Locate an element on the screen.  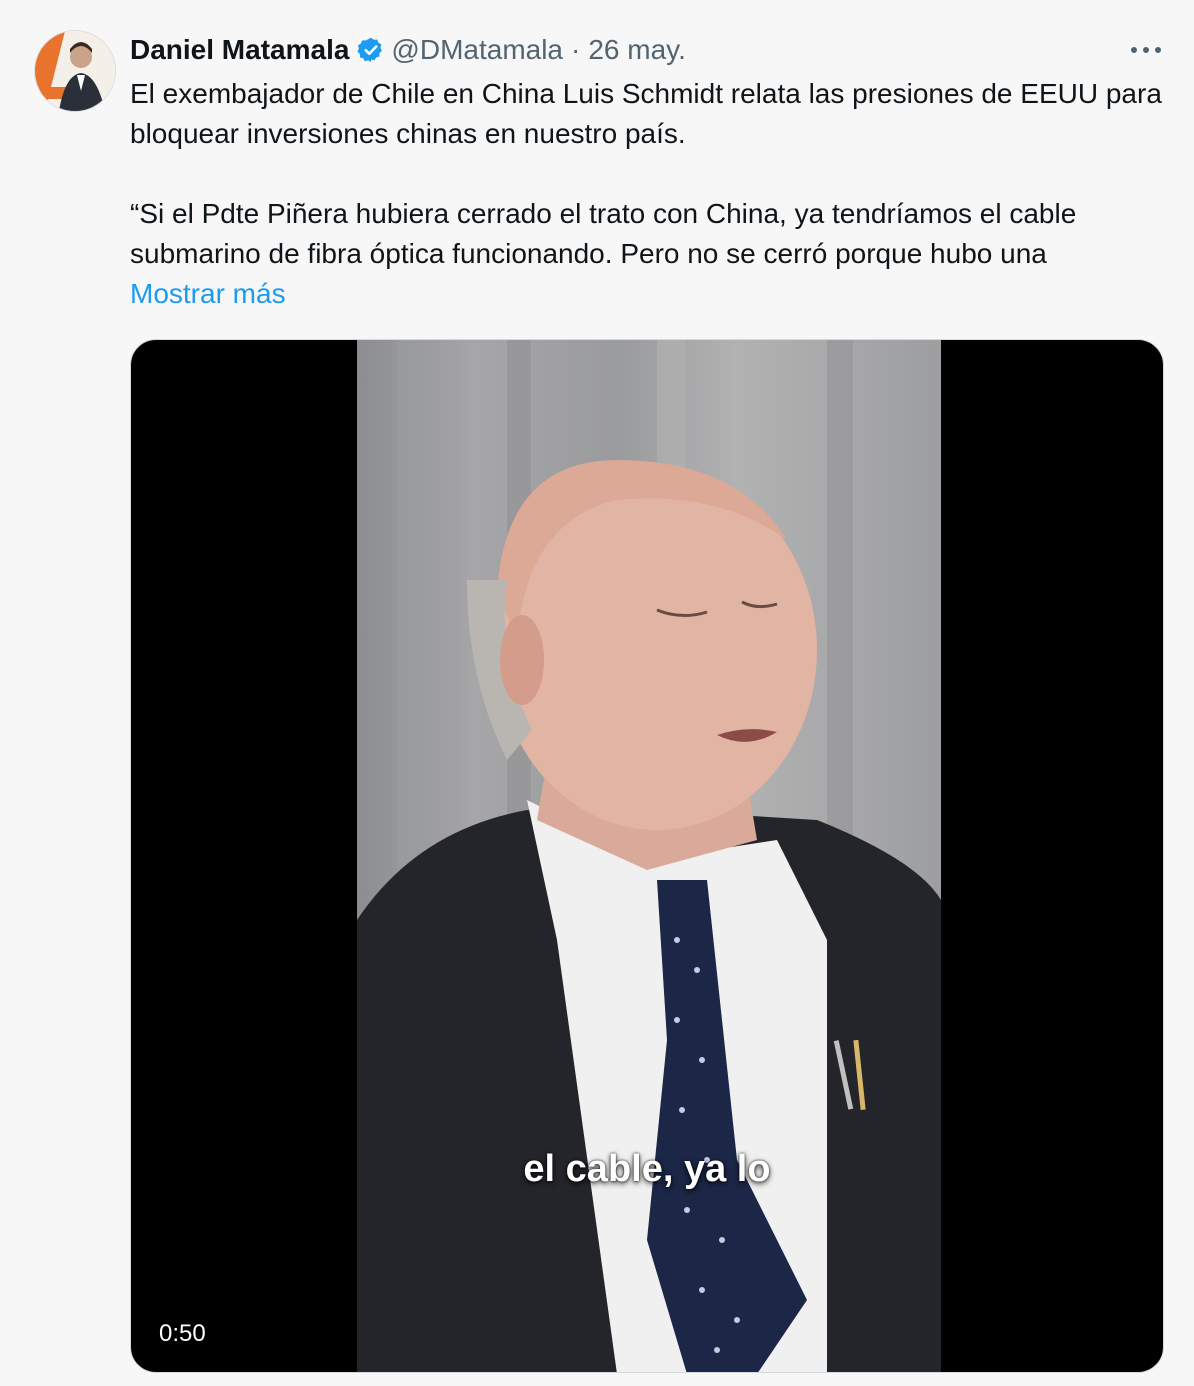
avatar is located at coordinates (75, 71).